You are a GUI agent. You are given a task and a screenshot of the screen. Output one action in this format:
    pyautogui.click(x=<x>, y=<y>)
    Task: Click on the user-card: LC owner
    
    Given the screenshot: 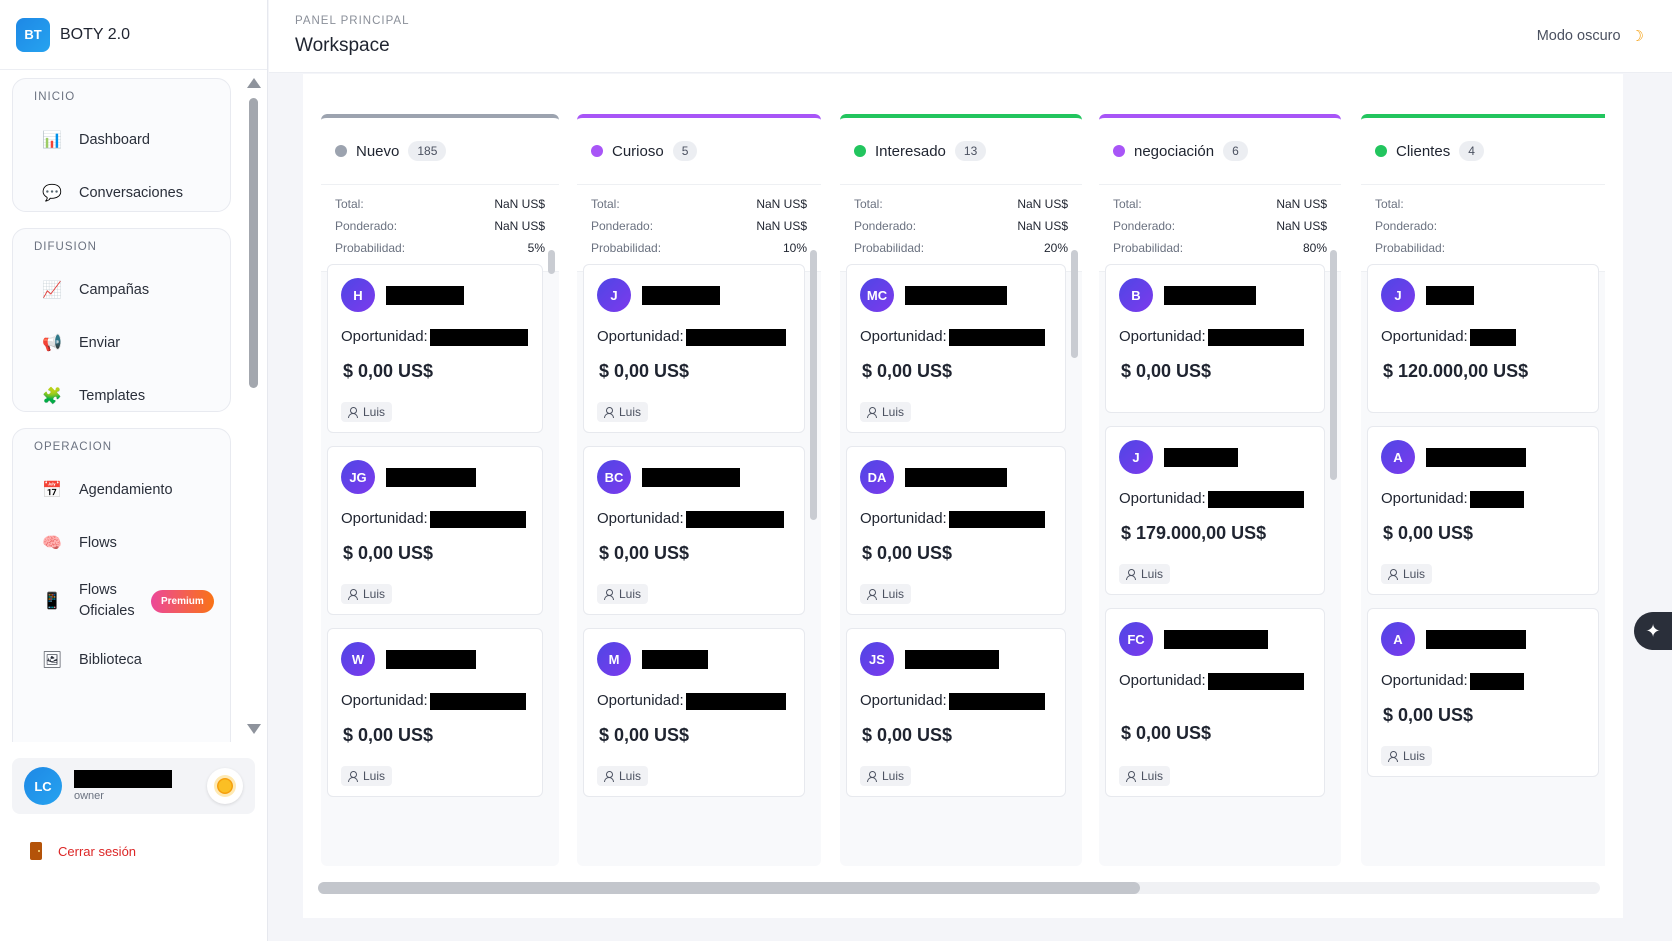 What is the action you would take?
    pyautogui.click(x=133, y=786)
    